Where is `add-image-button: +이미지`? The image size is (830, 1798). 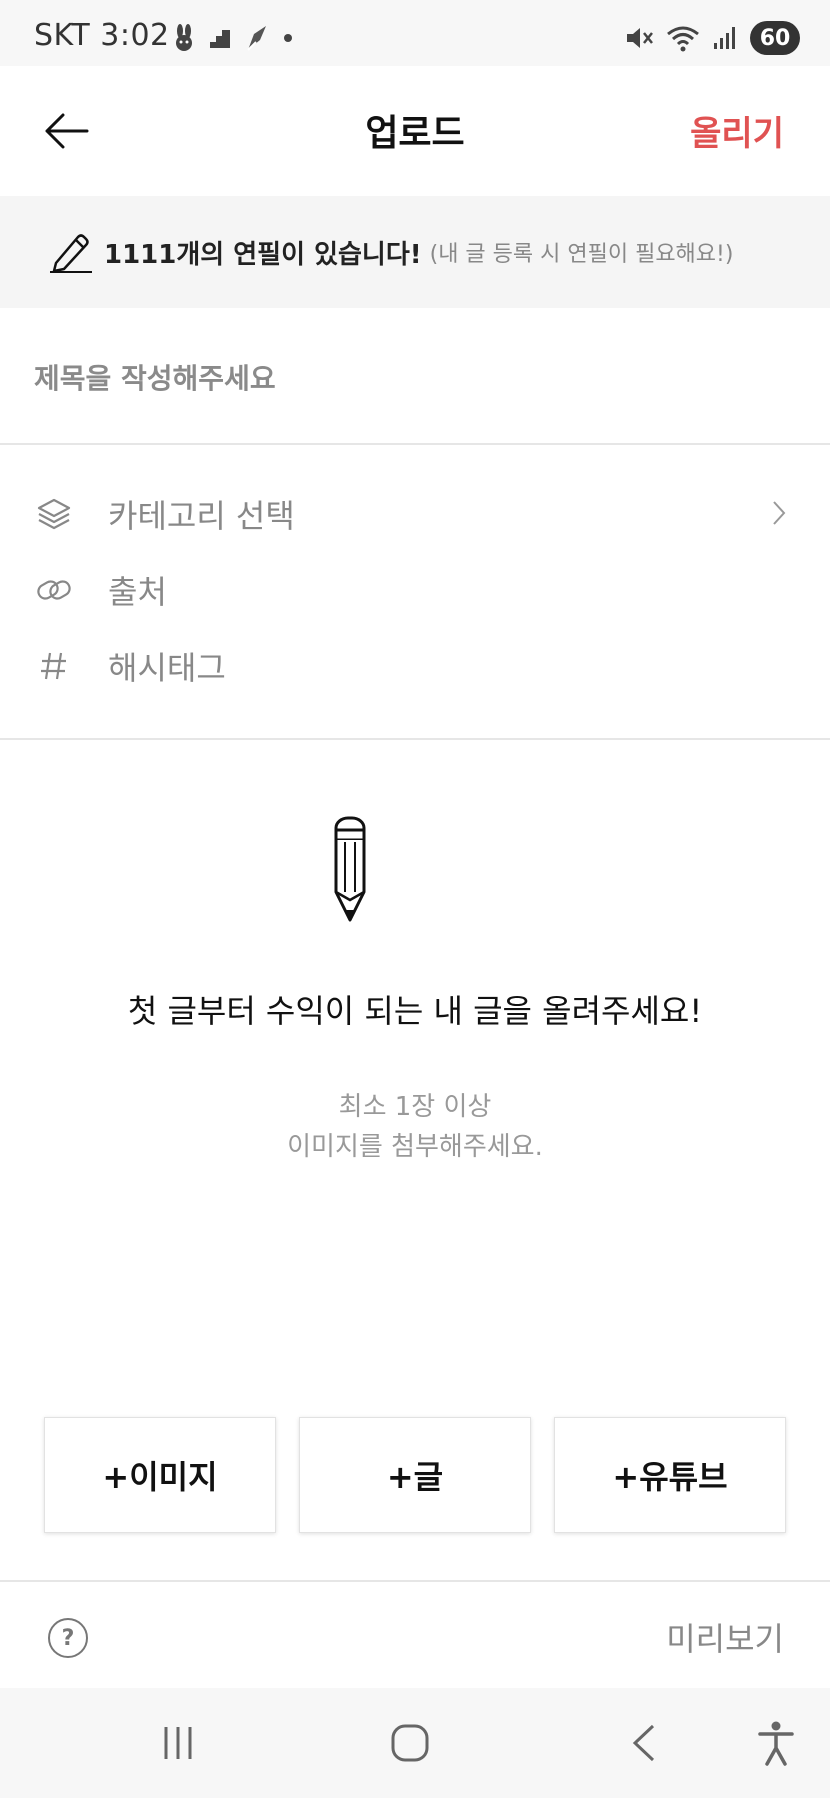 add-image-button: +이미지 is located at coordinates (160, 1475).